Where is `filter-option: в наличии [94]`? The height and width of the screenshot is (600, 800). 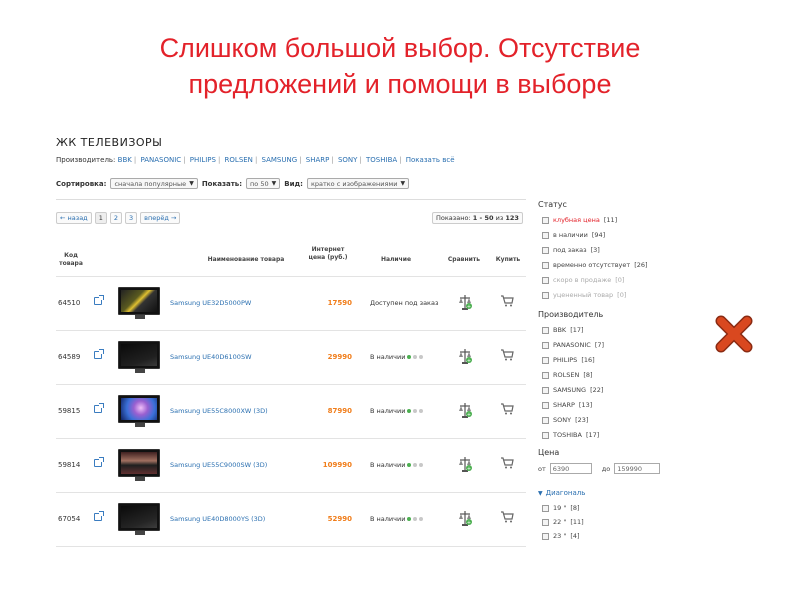
filter-option: в наличии [94] is located at coordinates (573, 235).